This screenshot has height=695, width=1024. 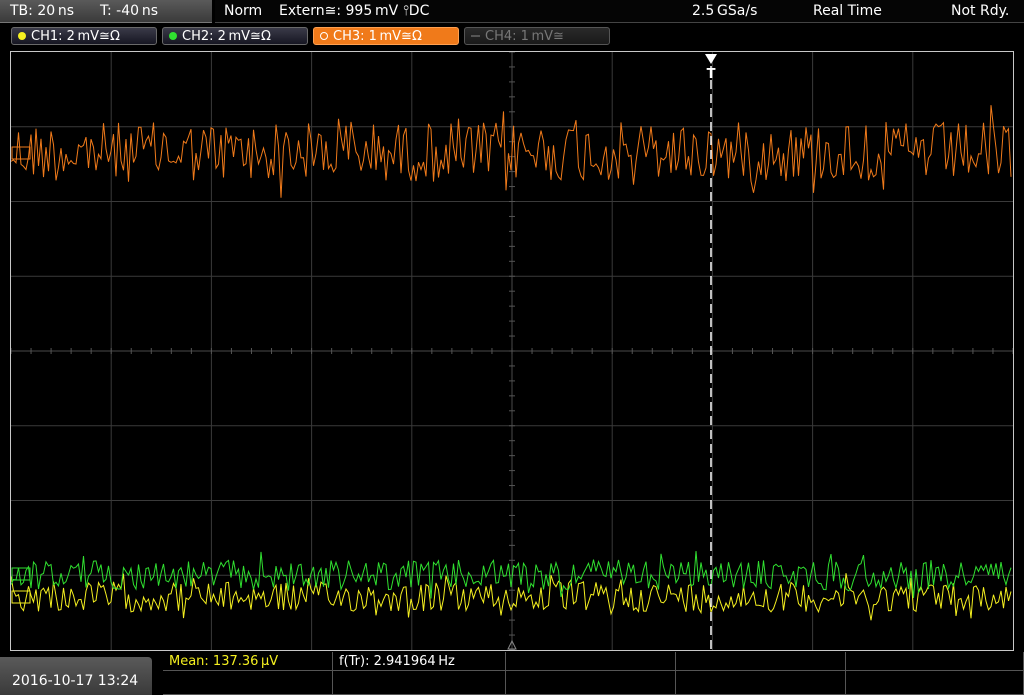 What do you see at coordinates (711, 74) in the screenshot?
I see `trigger-marker-label: T` at bounding box center [711, 74].